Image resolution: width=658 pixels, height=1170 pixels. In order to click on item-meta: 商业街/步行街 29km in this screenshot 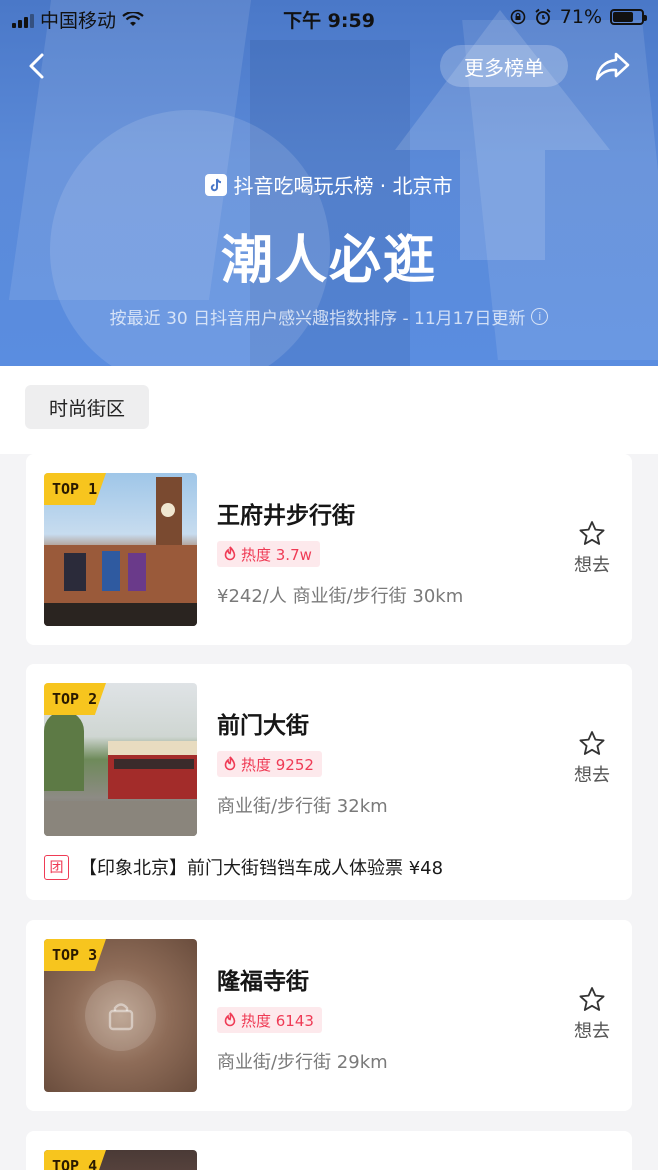, I will do `click(302, 1062)`.